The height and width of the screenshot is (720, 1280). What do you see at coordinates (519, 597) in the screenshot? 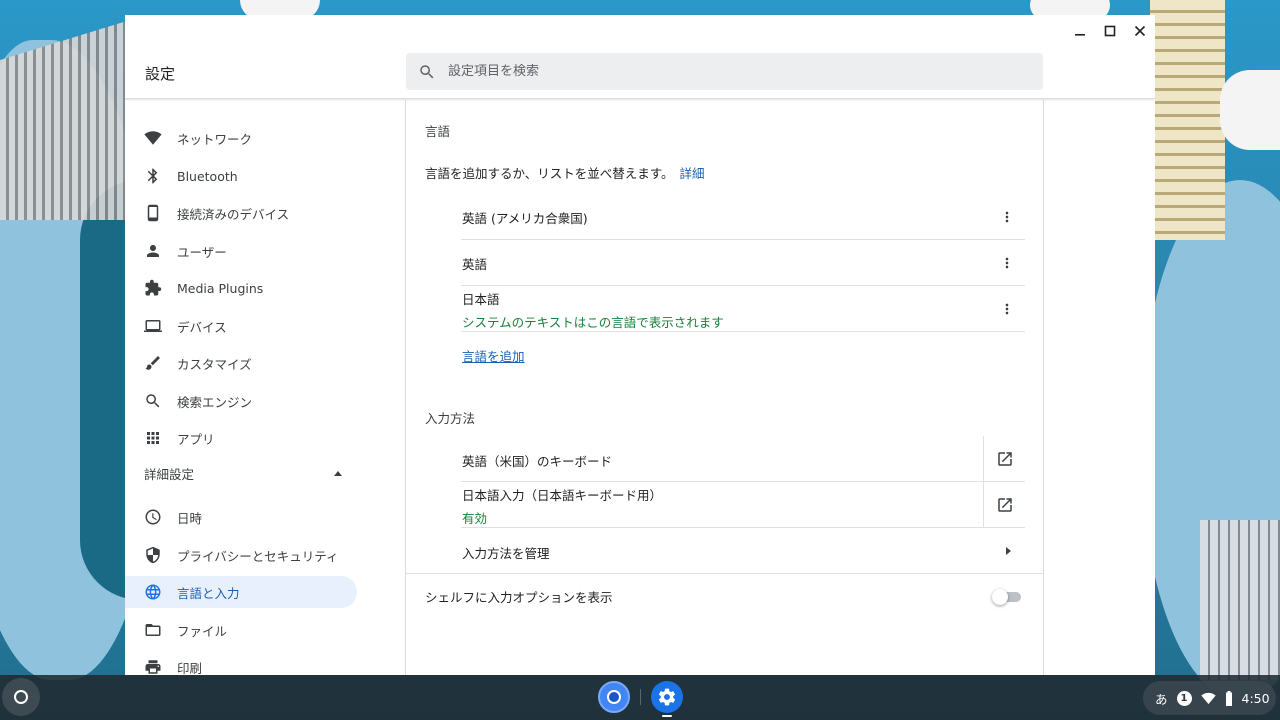
I see `shelf-input-option-label: シェルフに入力オプションを表示` at bounding box center [519, 597].